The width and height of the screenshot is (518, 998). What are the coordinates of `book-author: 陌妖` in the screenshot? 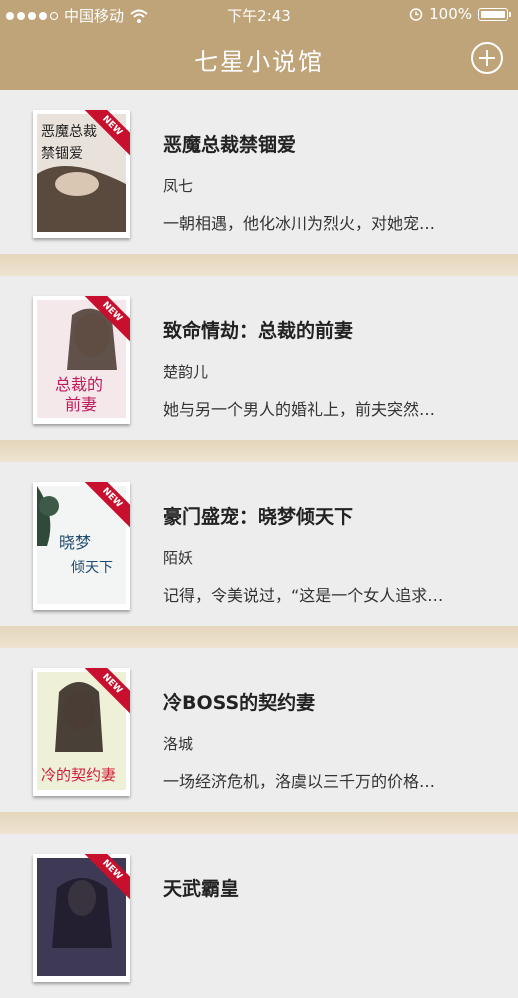 It's located at (178, 558).